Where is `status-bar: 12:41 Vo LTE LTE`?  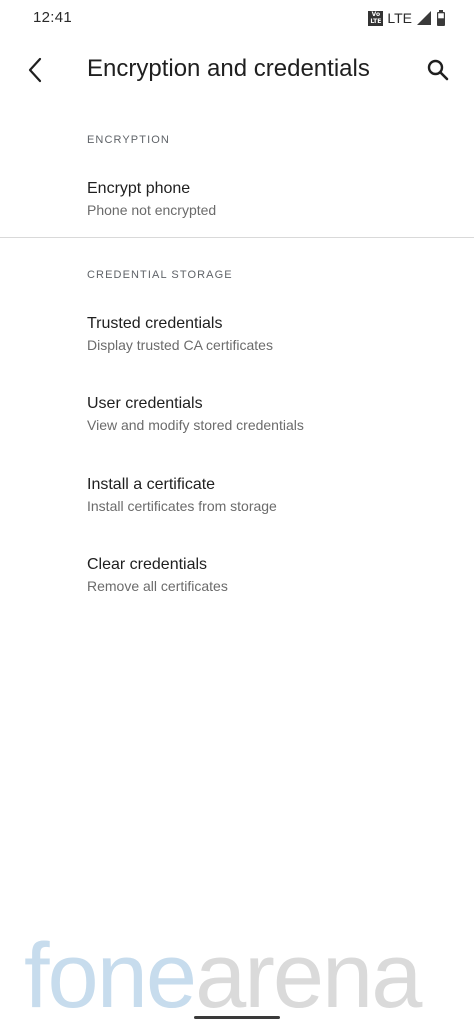 status-bar: 12:41 Vo LTE LTE is located at coordinates (237, 18).